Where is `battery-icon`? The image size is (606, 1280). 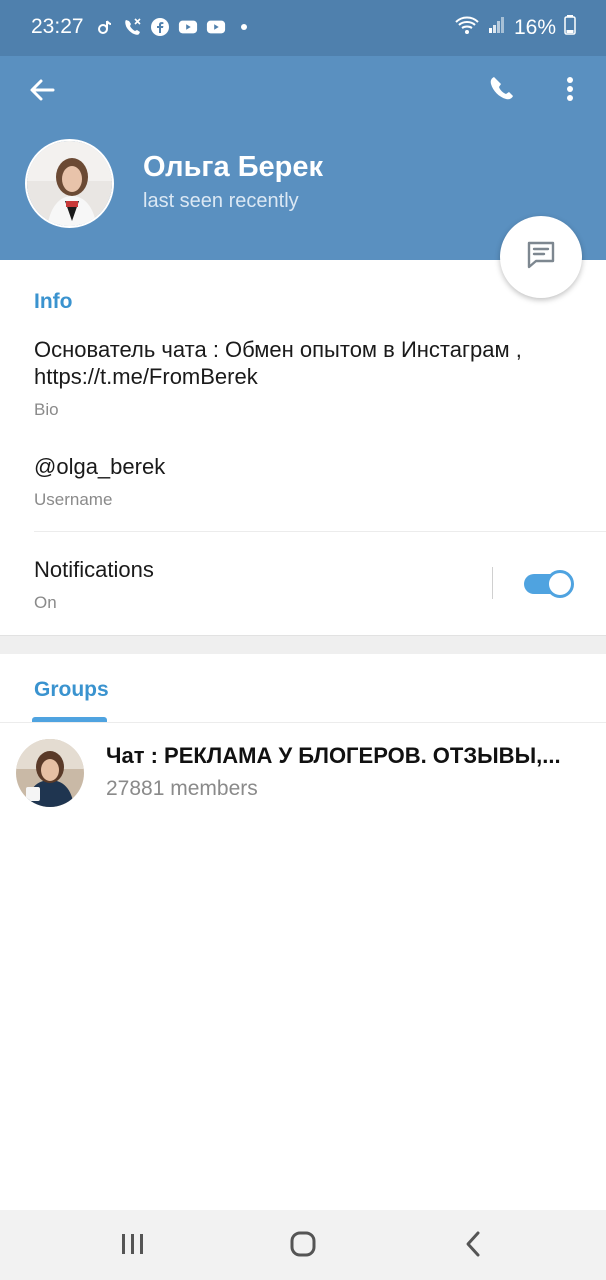
battery-icon is located at coordinates (570, 28).